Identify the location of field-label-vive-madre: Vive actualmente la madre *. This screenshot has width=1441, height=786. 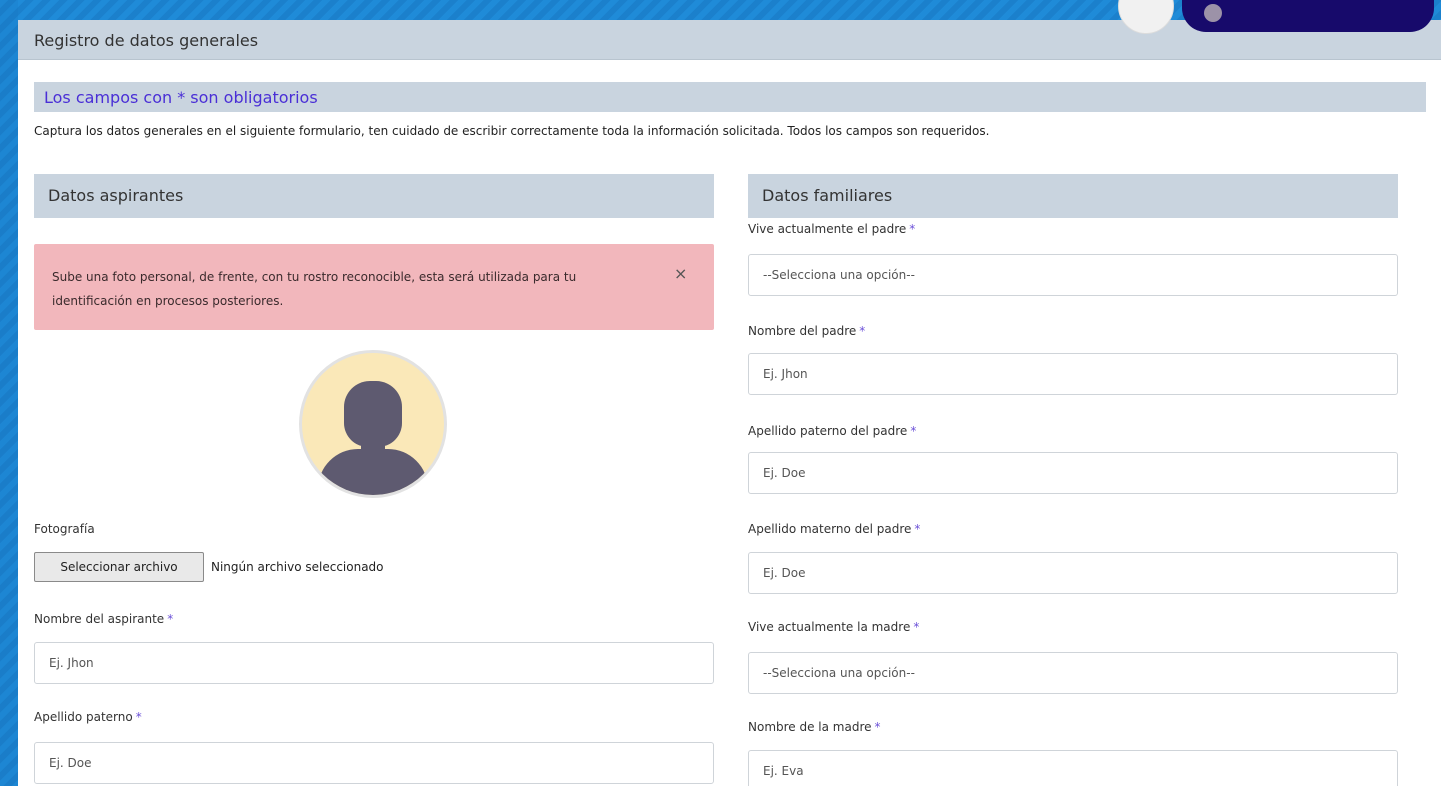
(833, 627).